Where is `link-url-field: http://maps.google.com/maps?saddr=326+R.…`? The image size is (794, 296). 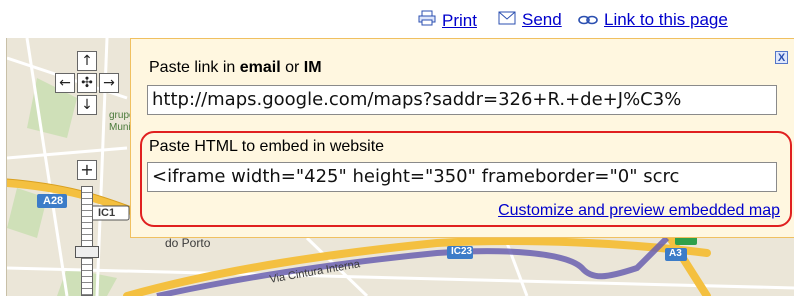 link-url-field: http://maps.google.com/maps?saddr=326+R.… is located at coordinates (462, 100).